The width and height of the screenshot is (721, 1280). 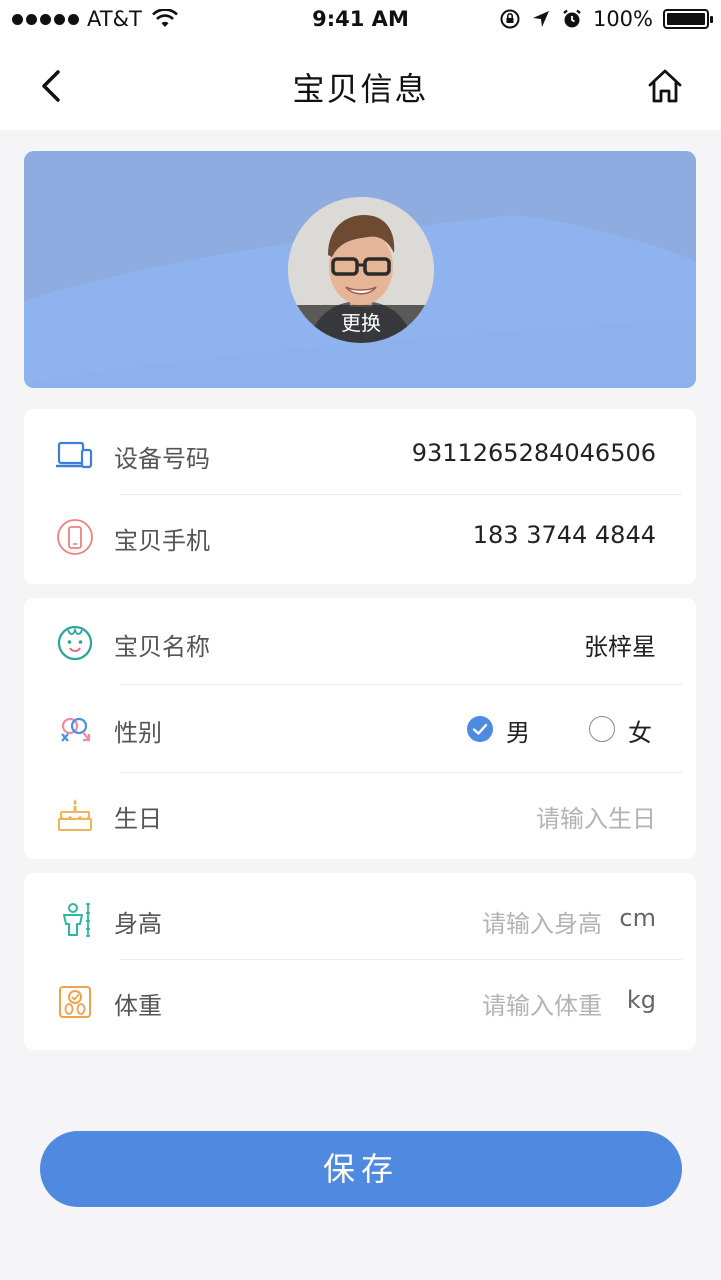 I want to click on weight-scale-icon, so click(x=75, y=1002).